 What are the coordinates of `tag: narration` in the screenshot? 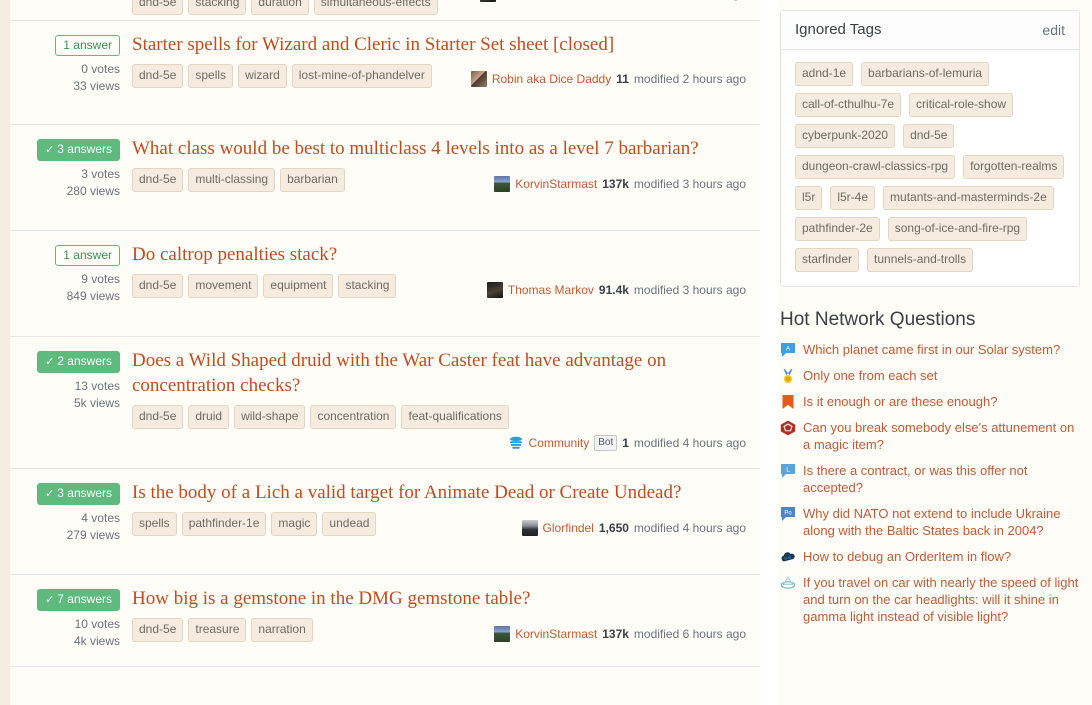 It's located at (282, 630).